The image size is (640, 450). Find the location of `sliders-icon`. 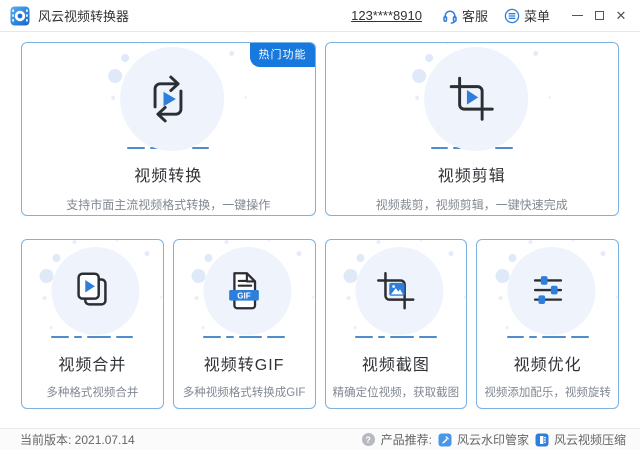

sliders-icon is located at coordinates (547, 290).